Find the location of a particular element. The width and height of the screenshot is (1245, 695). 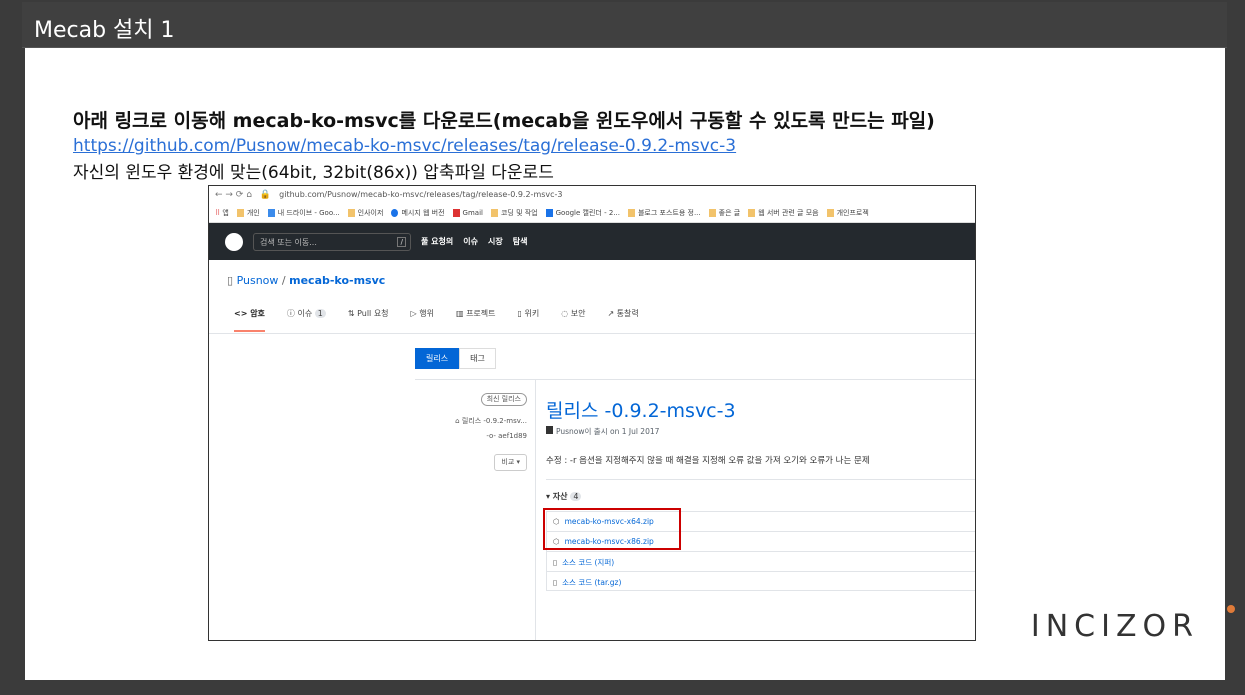

tab-actions: ▷ 행위 is located at coordinates (422, 320).